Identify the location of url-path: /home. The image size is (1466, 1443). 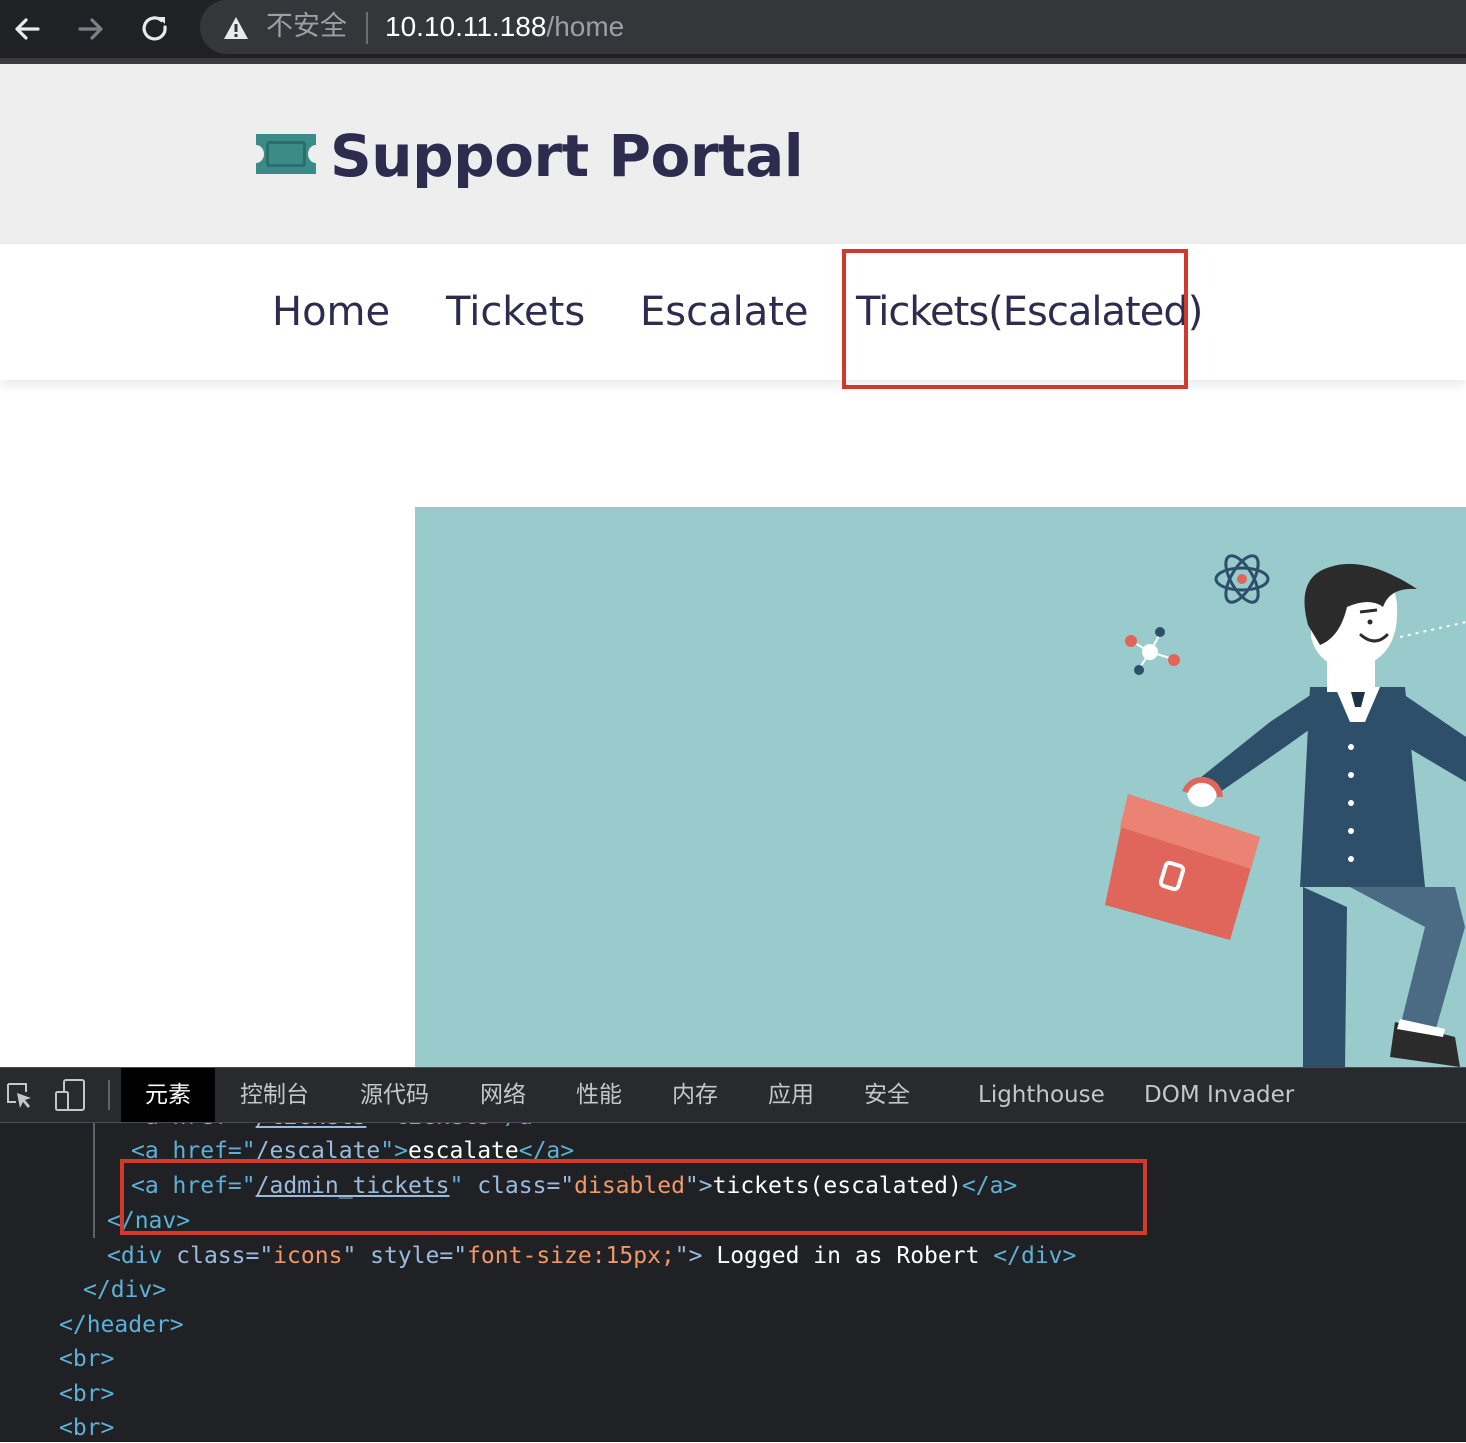
(585, 26).